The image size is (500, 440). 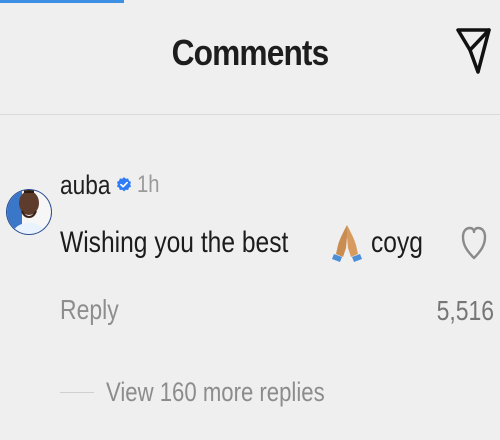 I want to click on reply-button: Reply, so click(x=89, y=310).